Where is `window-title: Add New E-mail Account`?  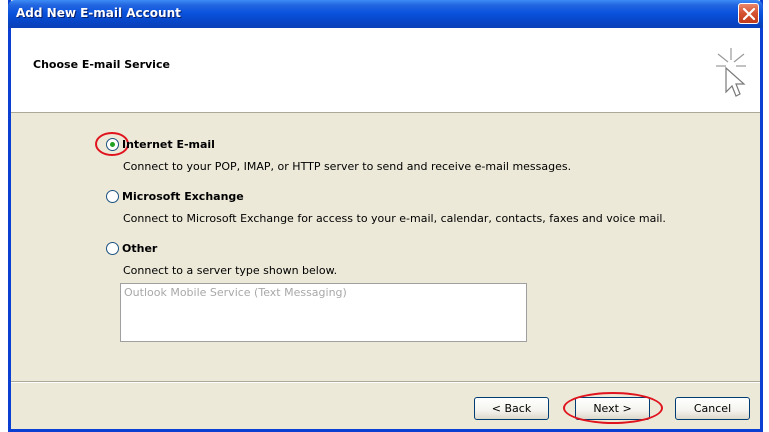 window-title: Add New E-mail Account is located at coordinates (98, 13).